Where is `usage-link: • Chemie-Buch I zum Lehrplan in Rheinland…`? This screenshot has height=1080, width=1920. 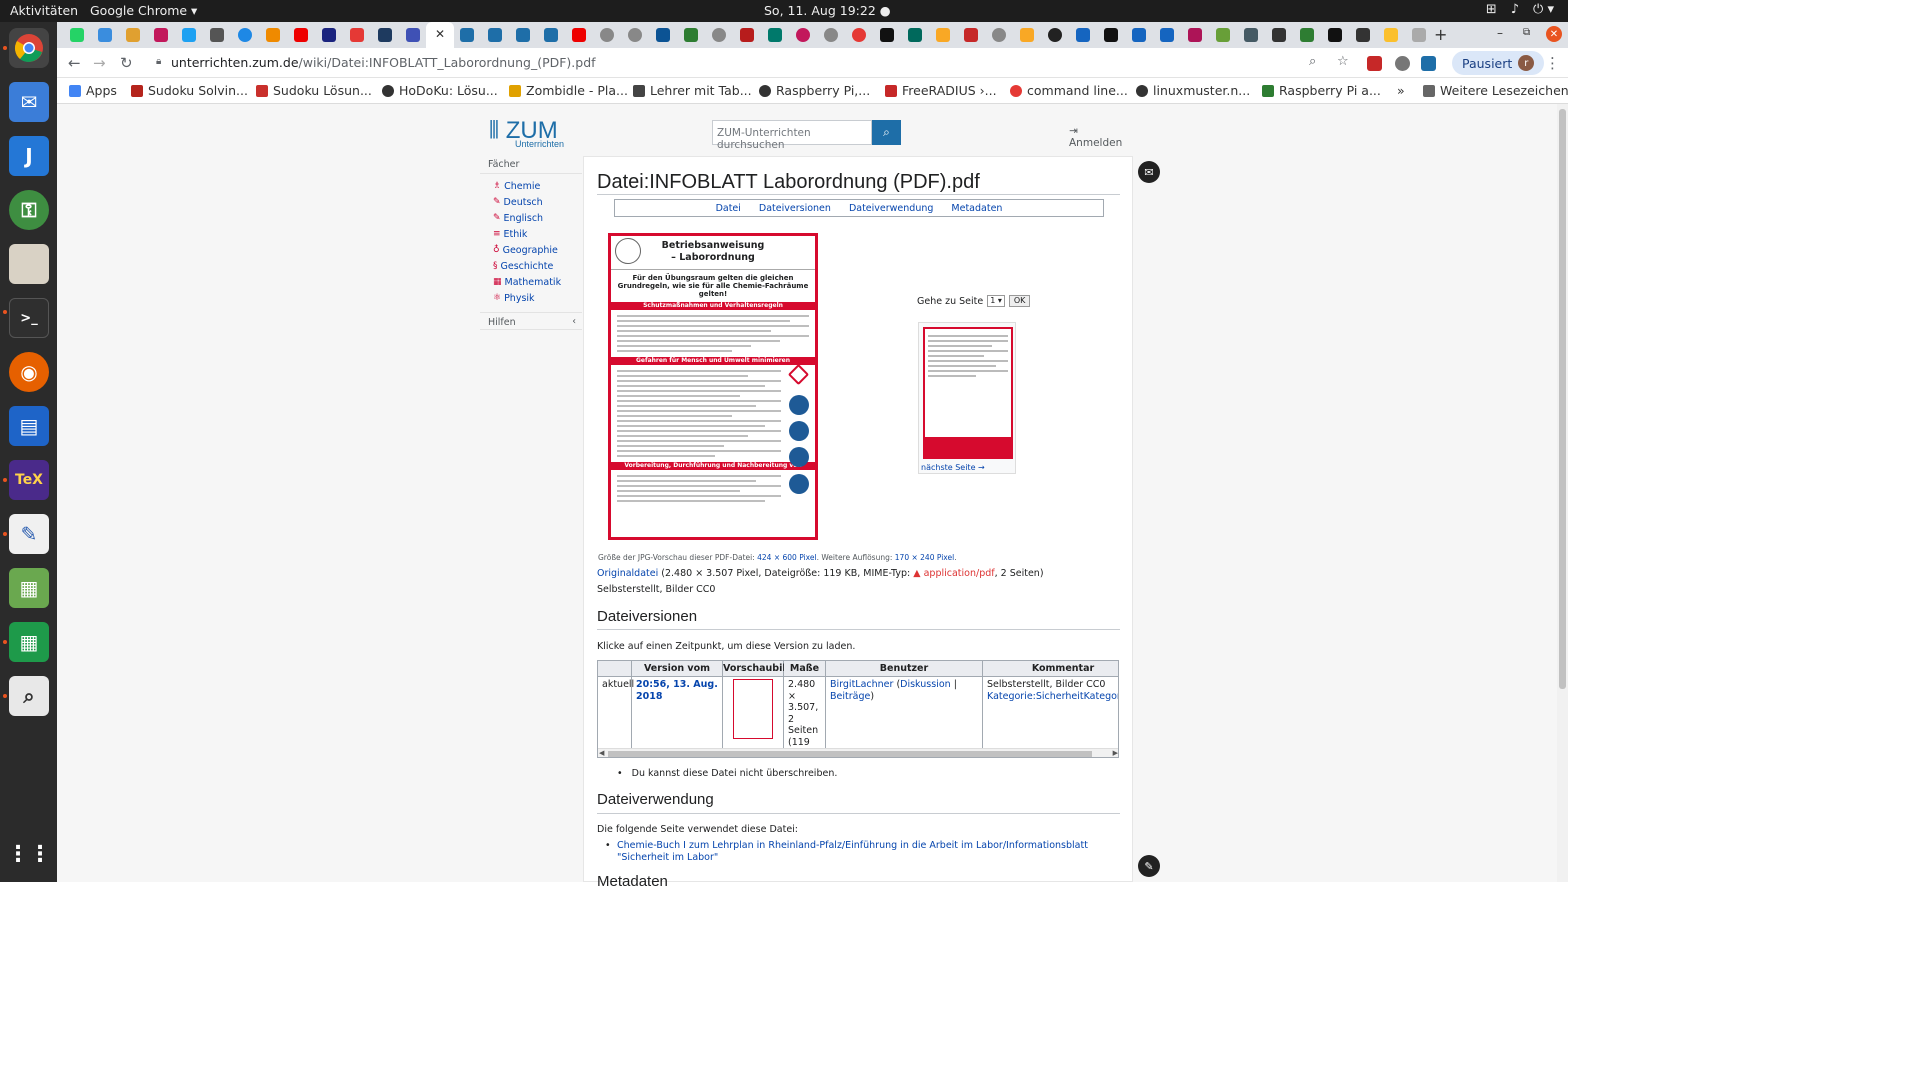
usage-link: • Chemie-Buch I zum Lehrplan in Rheinland… is located at coordinates (851, 851).